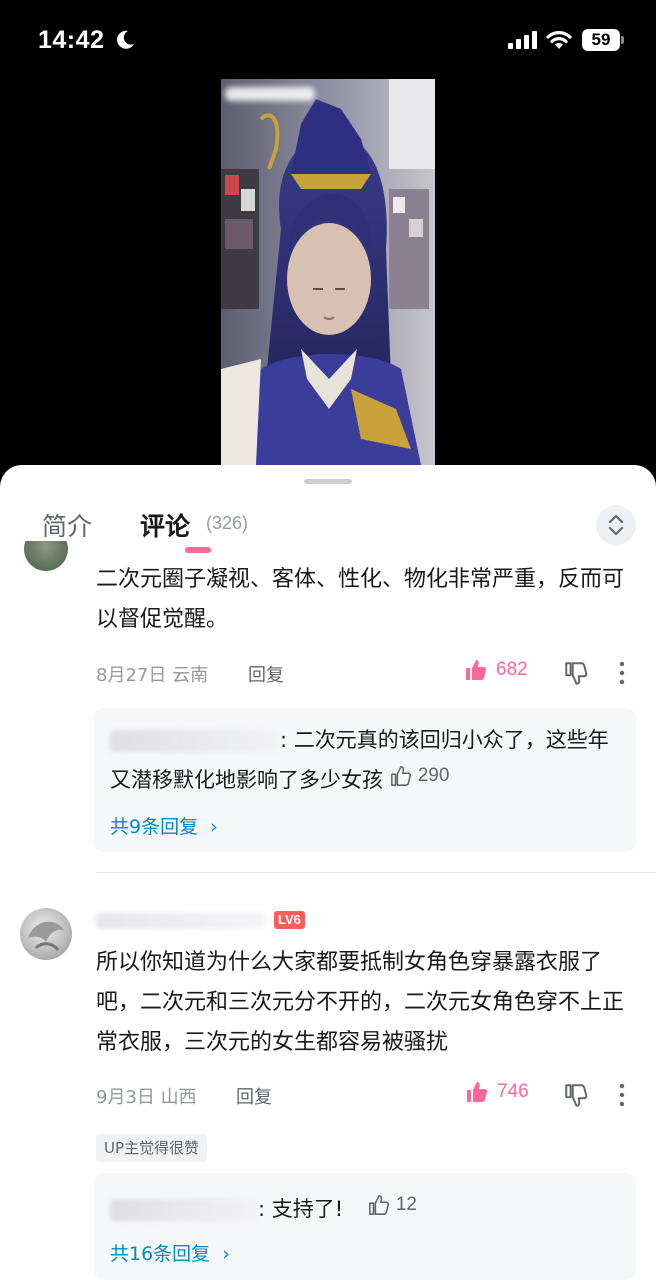 The width and height of the screenshot is (656, 1280). I want to click on divider, so click(376, 872).